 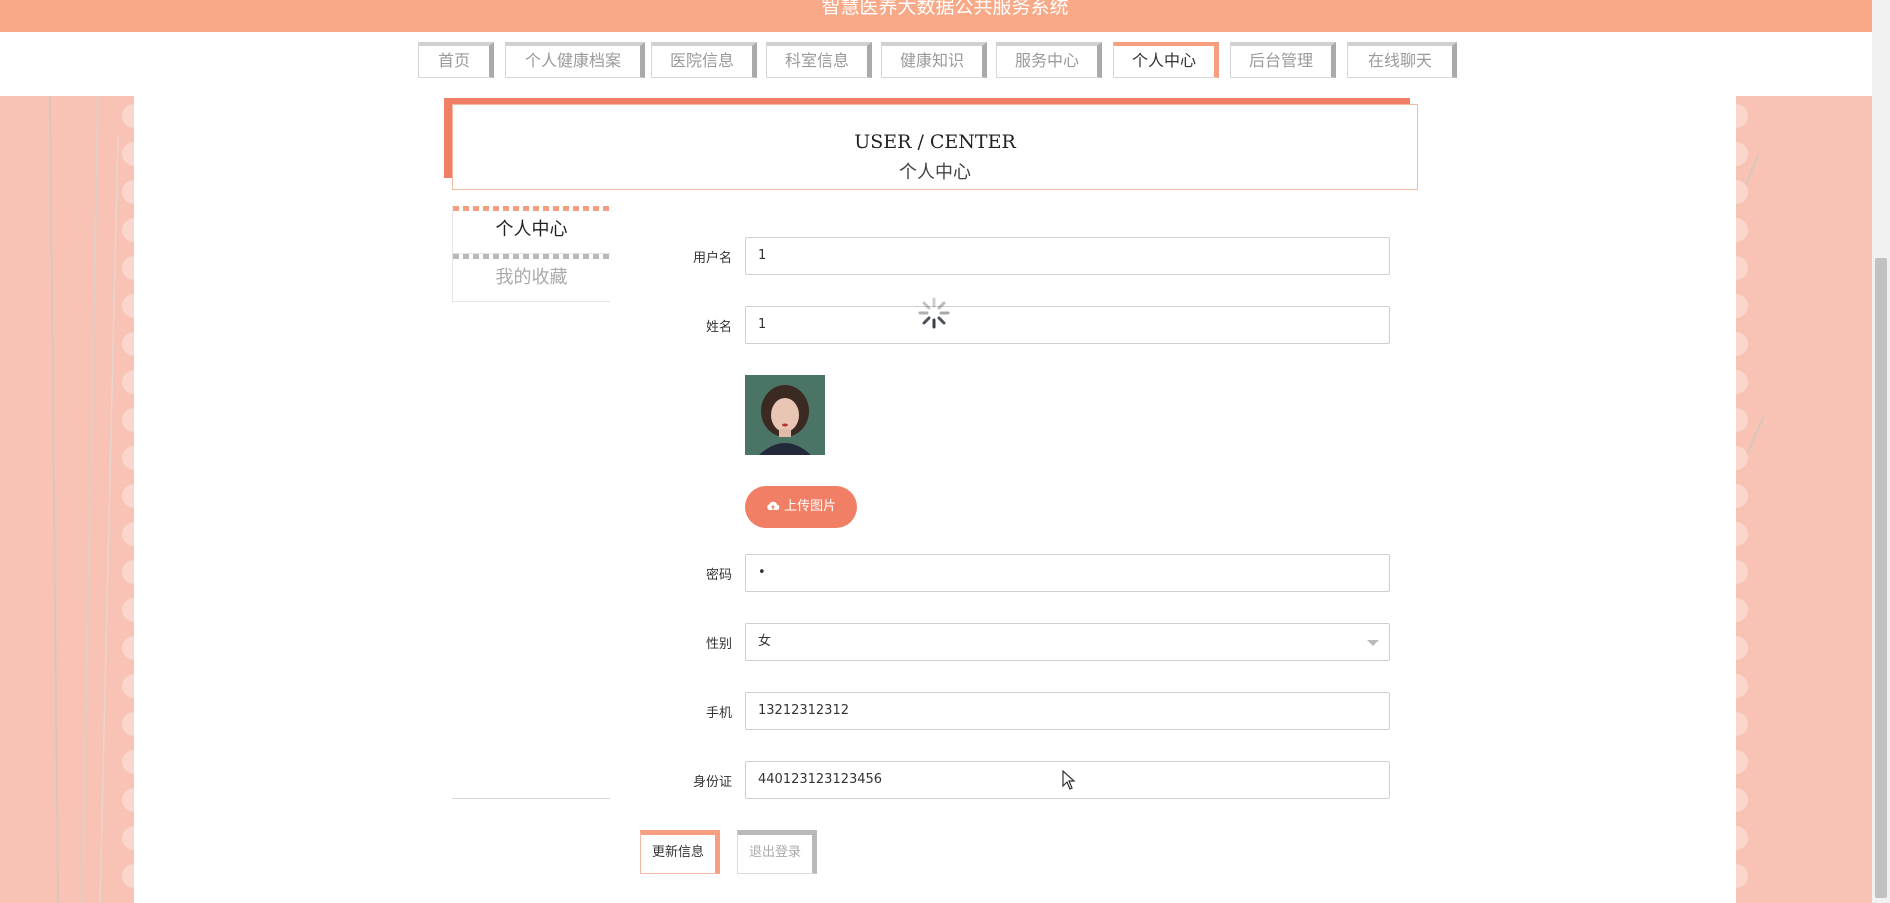 What do you see at coordinates (531, 230) in the screenshot?
I see `side-menu-personal-center: 个人中心` at bounding box center [531, 230].